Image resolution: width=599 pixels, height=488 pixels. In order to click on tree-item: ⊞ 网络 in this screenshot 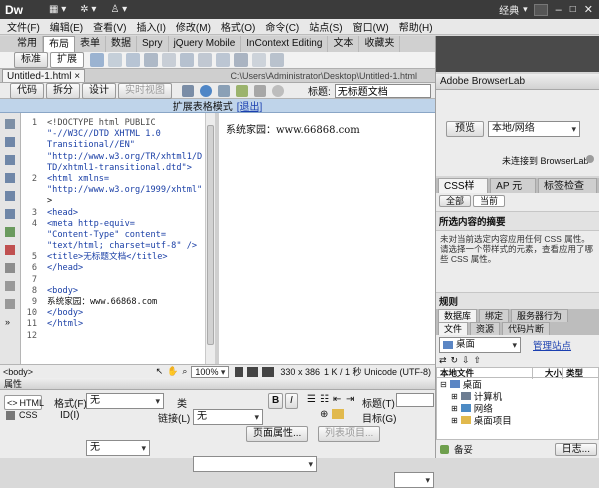, I will do `click(517, 409)`.